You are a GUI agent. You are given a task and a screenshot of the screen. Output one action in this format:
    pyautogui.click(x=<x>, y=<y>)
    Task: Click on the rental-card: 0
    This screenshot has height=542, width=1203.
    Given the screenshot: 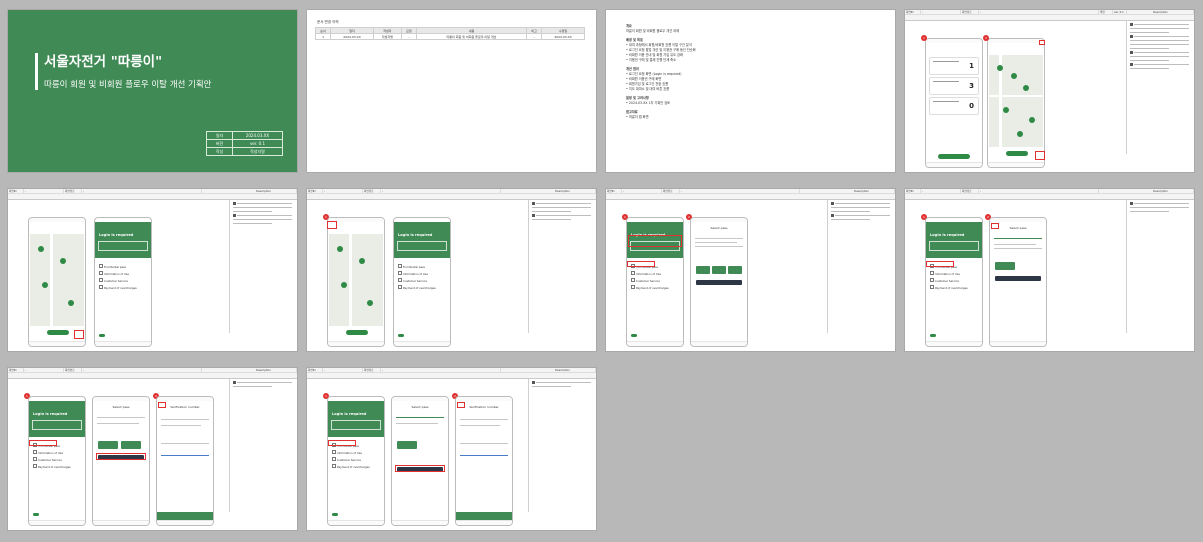 What is the action you would take?
    pyautogui.click(x=954, y=106)
    